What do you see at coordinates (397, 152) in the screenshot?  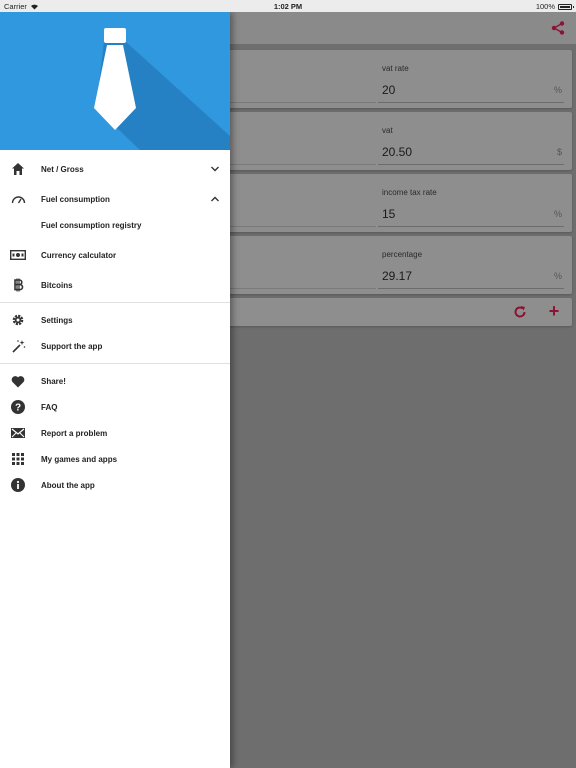 I see `card-value: 20.50` at bounding box center [397, 152].